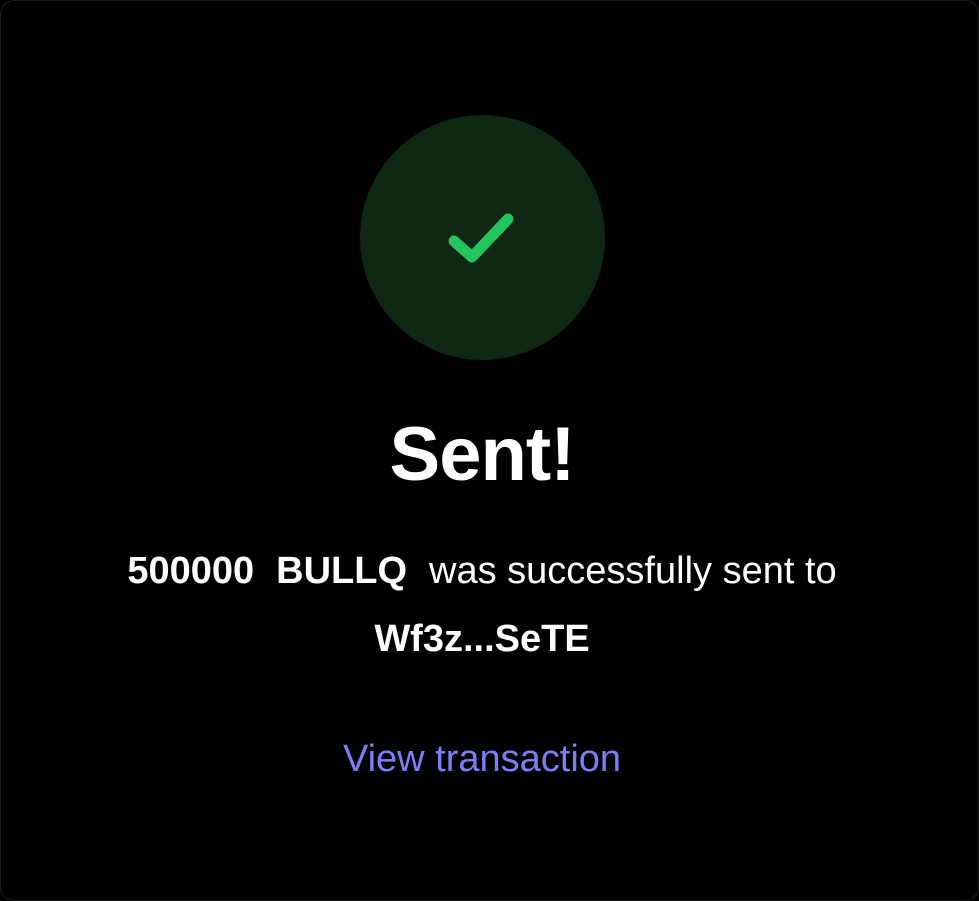  What do you see at coordinates (482, 639) in the screenshot?
I see `recipient-address: Wf3z...SeTE` at bounding box center [482, 639].